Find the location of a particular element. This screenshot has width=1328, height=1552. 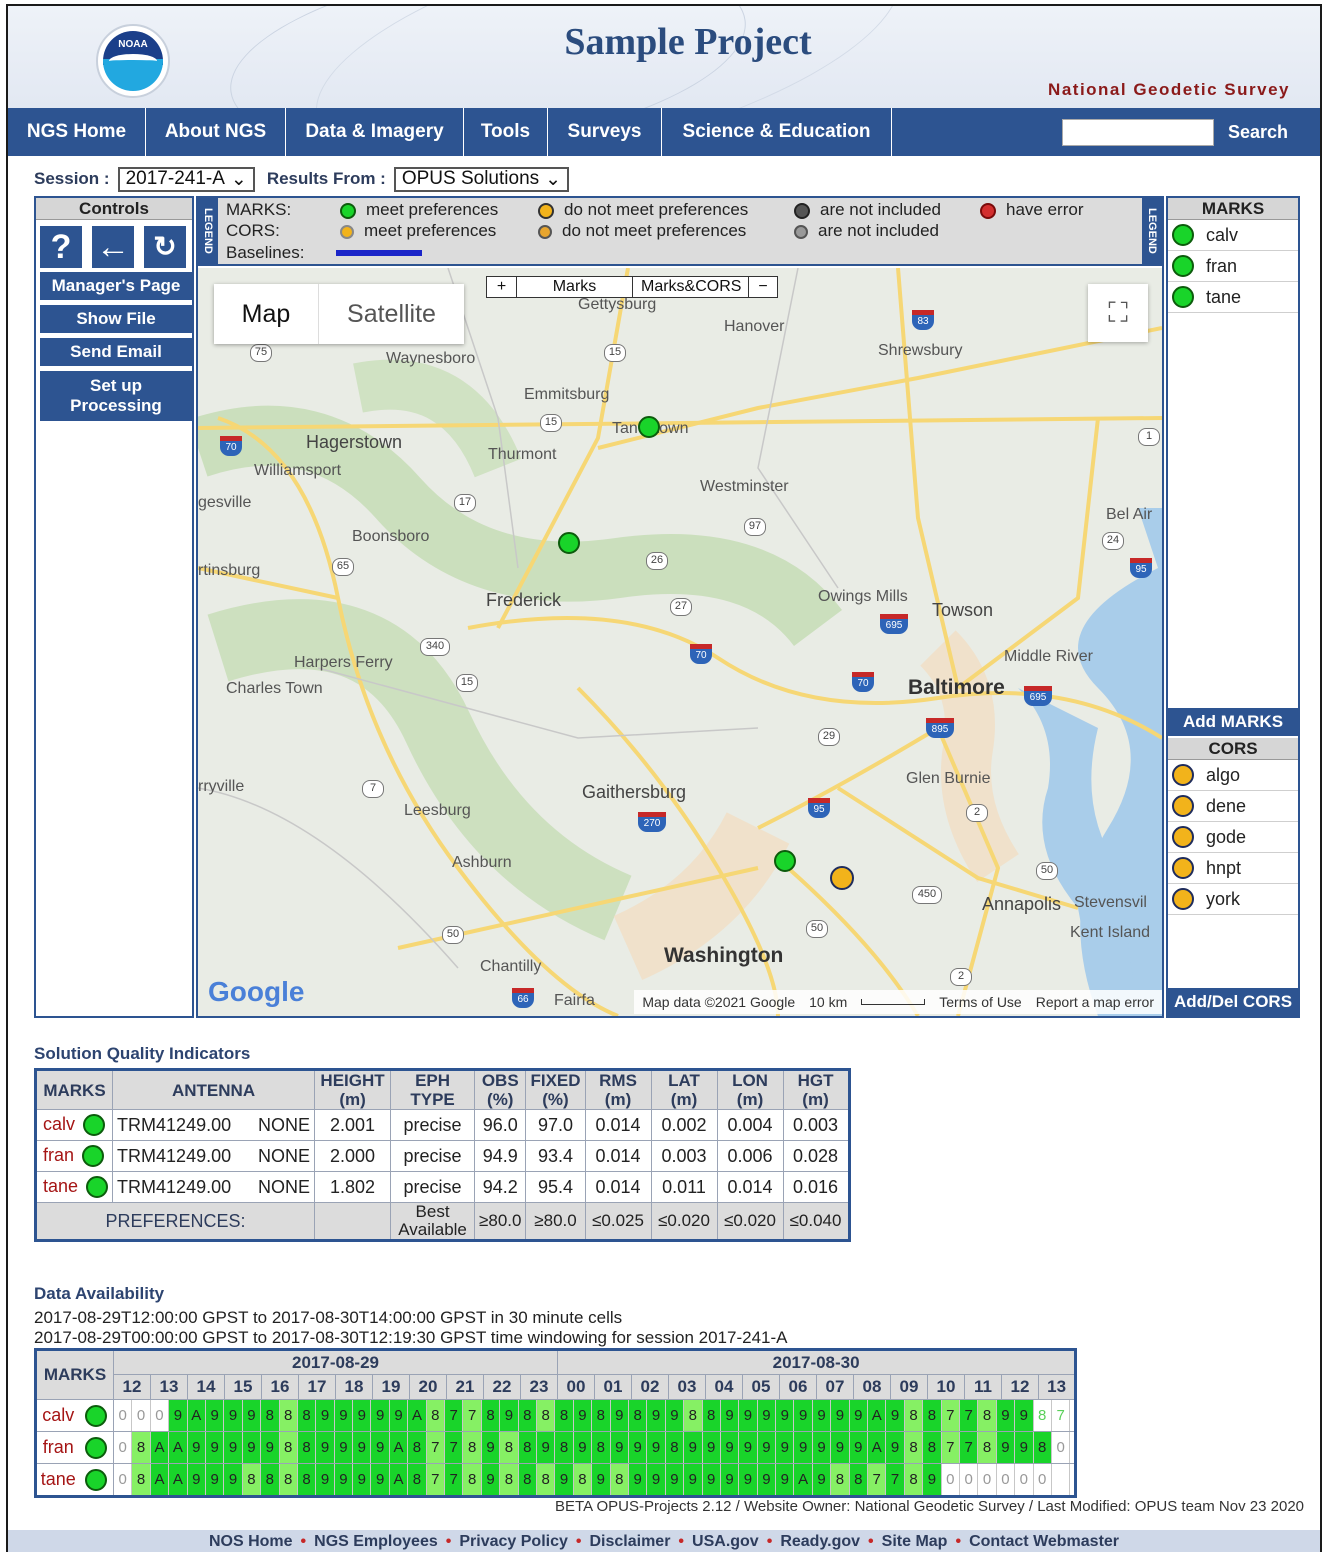

footer-link: Contact Webmaster is located at coordinates (1044, 1541).